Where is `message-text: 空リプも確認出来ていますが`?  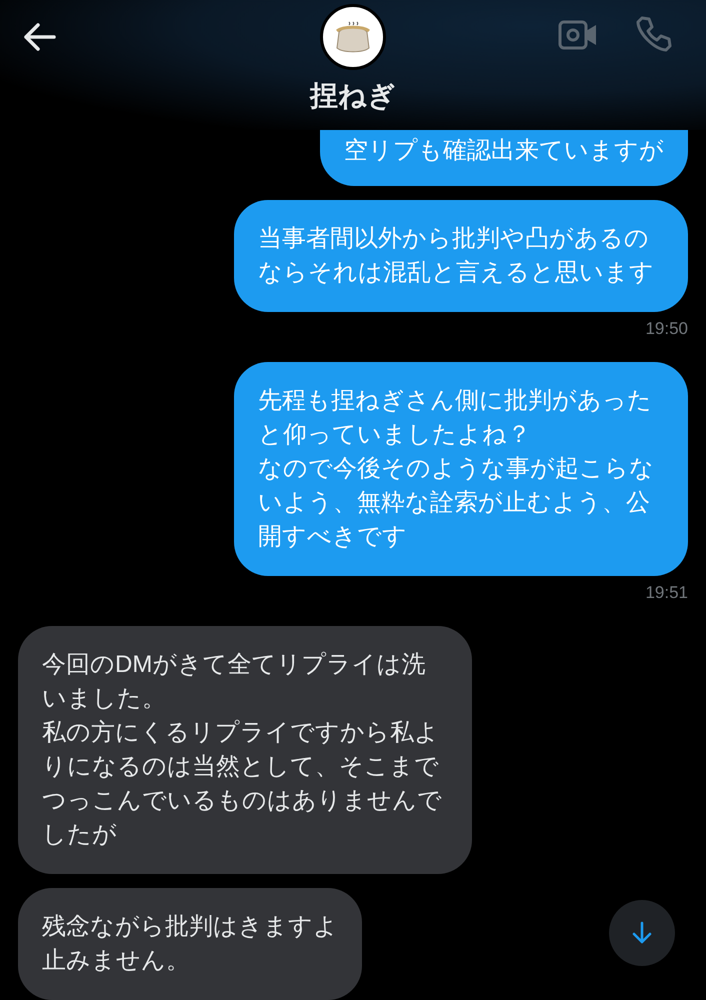 message-text: 空リプも確認出来ていますが is located at coordinates (504, 151).